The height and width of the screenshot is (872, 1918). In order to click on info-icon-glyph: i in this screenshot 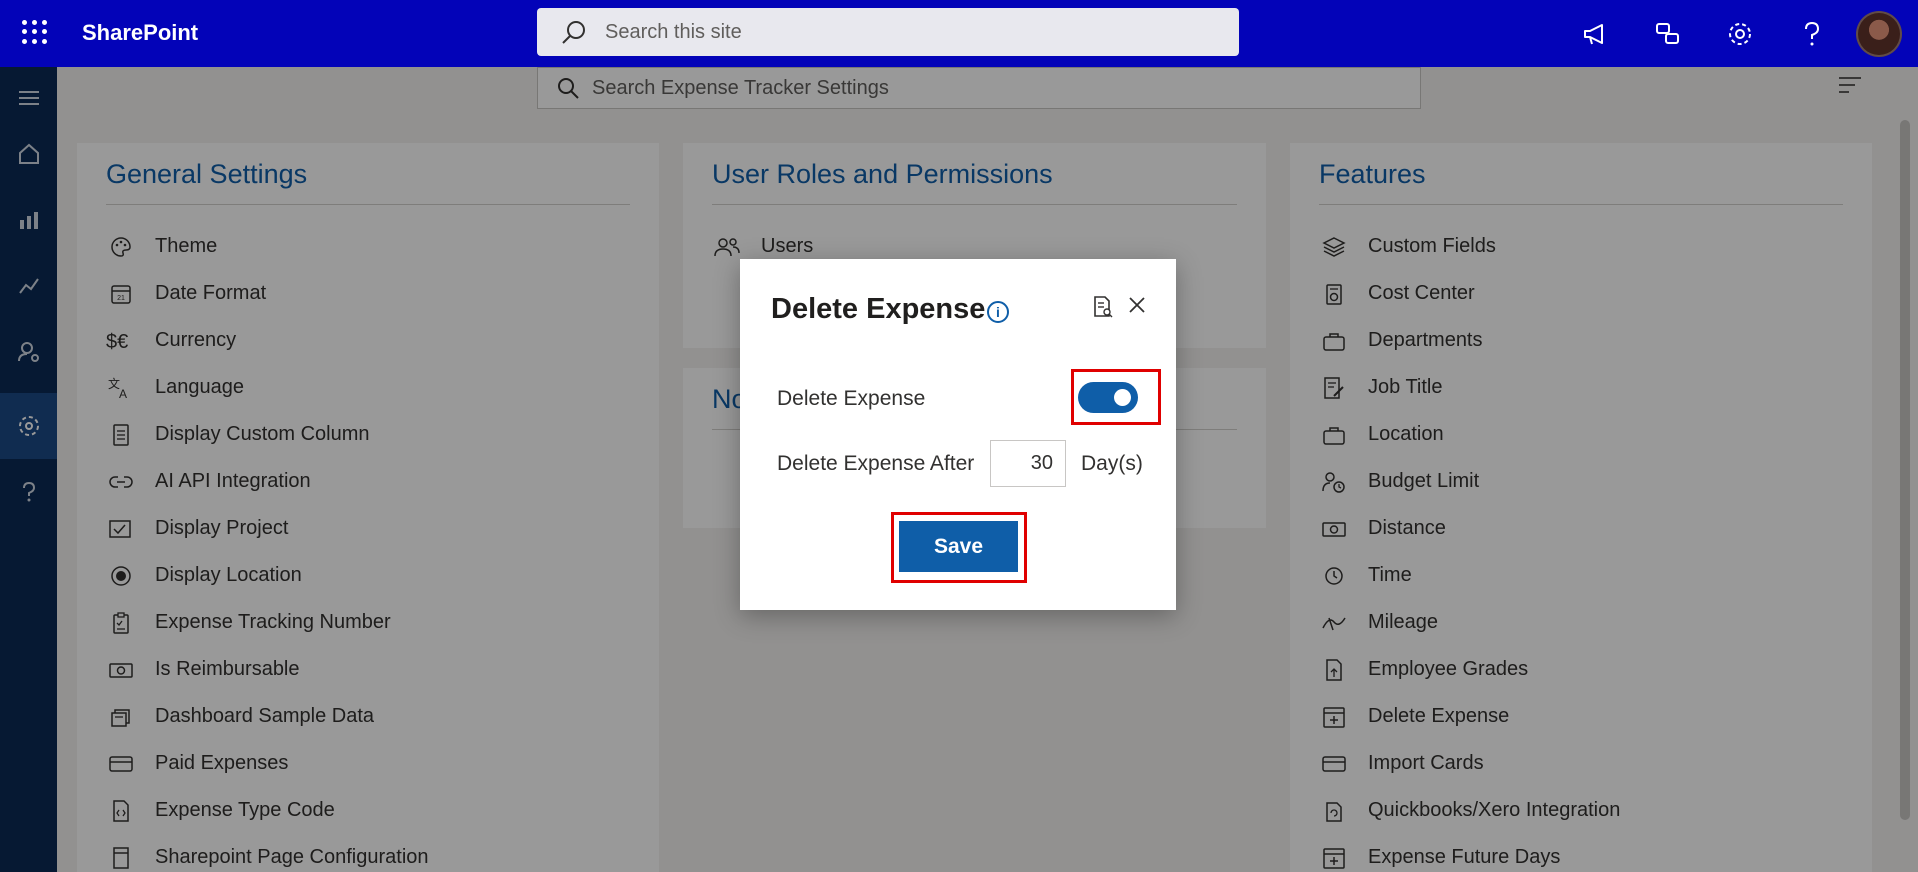, I will do `click(998, 312)`.